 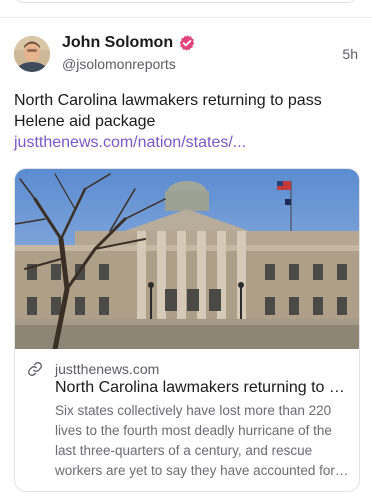 What do you see at coordinates (186, 54) in the screenshot?
I see `post-header: John Solomon @jsolomonreports 5h` at bounding box center [186, 54].